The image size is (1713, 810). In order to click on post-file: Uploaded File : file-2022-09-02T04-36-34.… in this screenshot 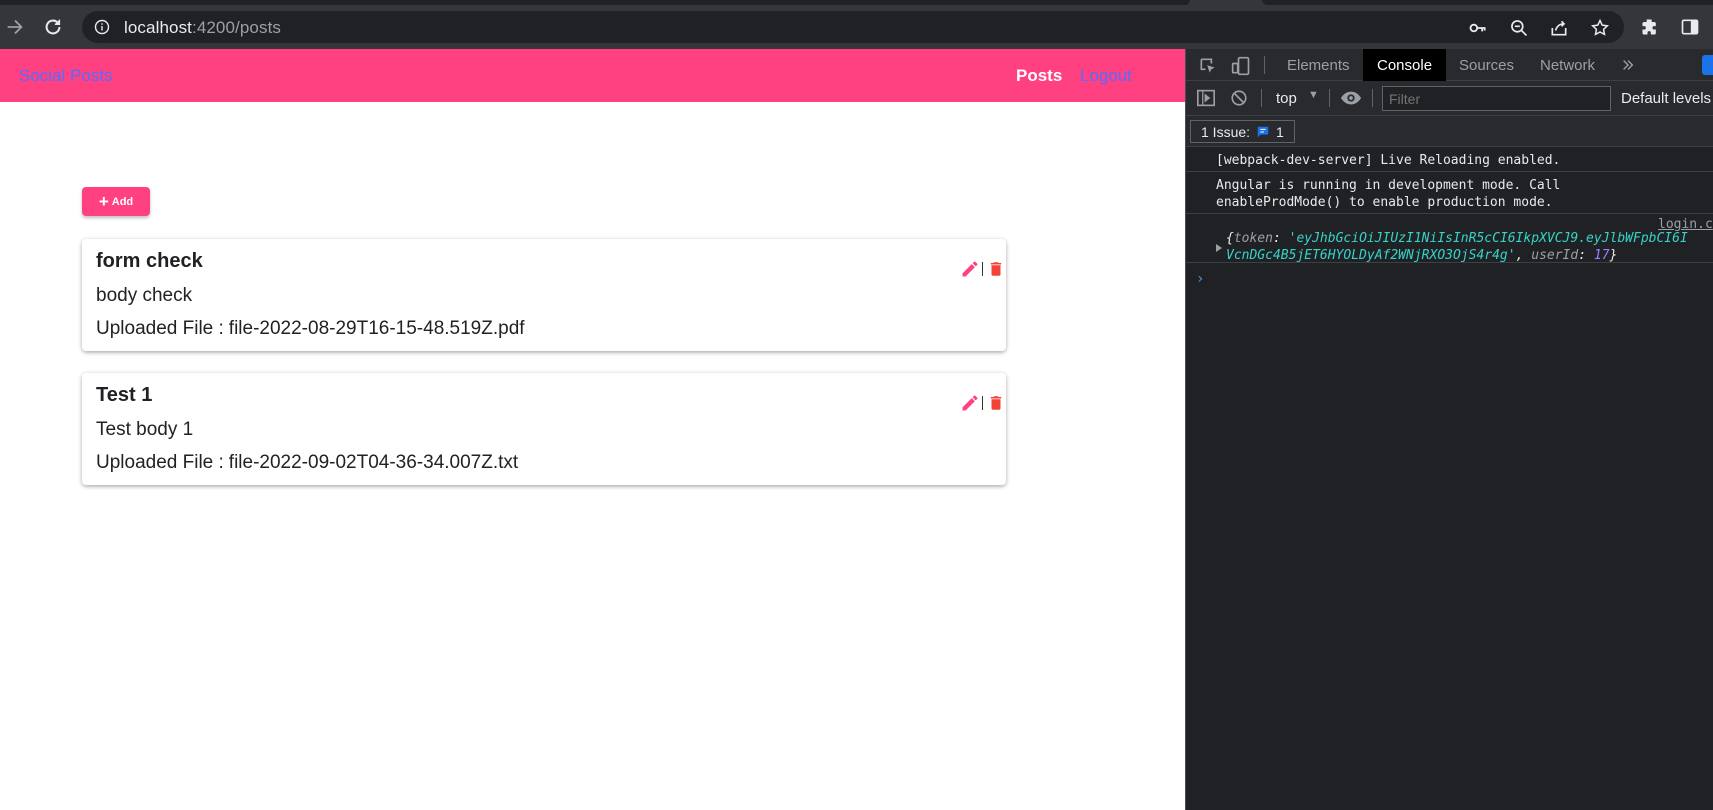, I will do `click(307, 463)`.